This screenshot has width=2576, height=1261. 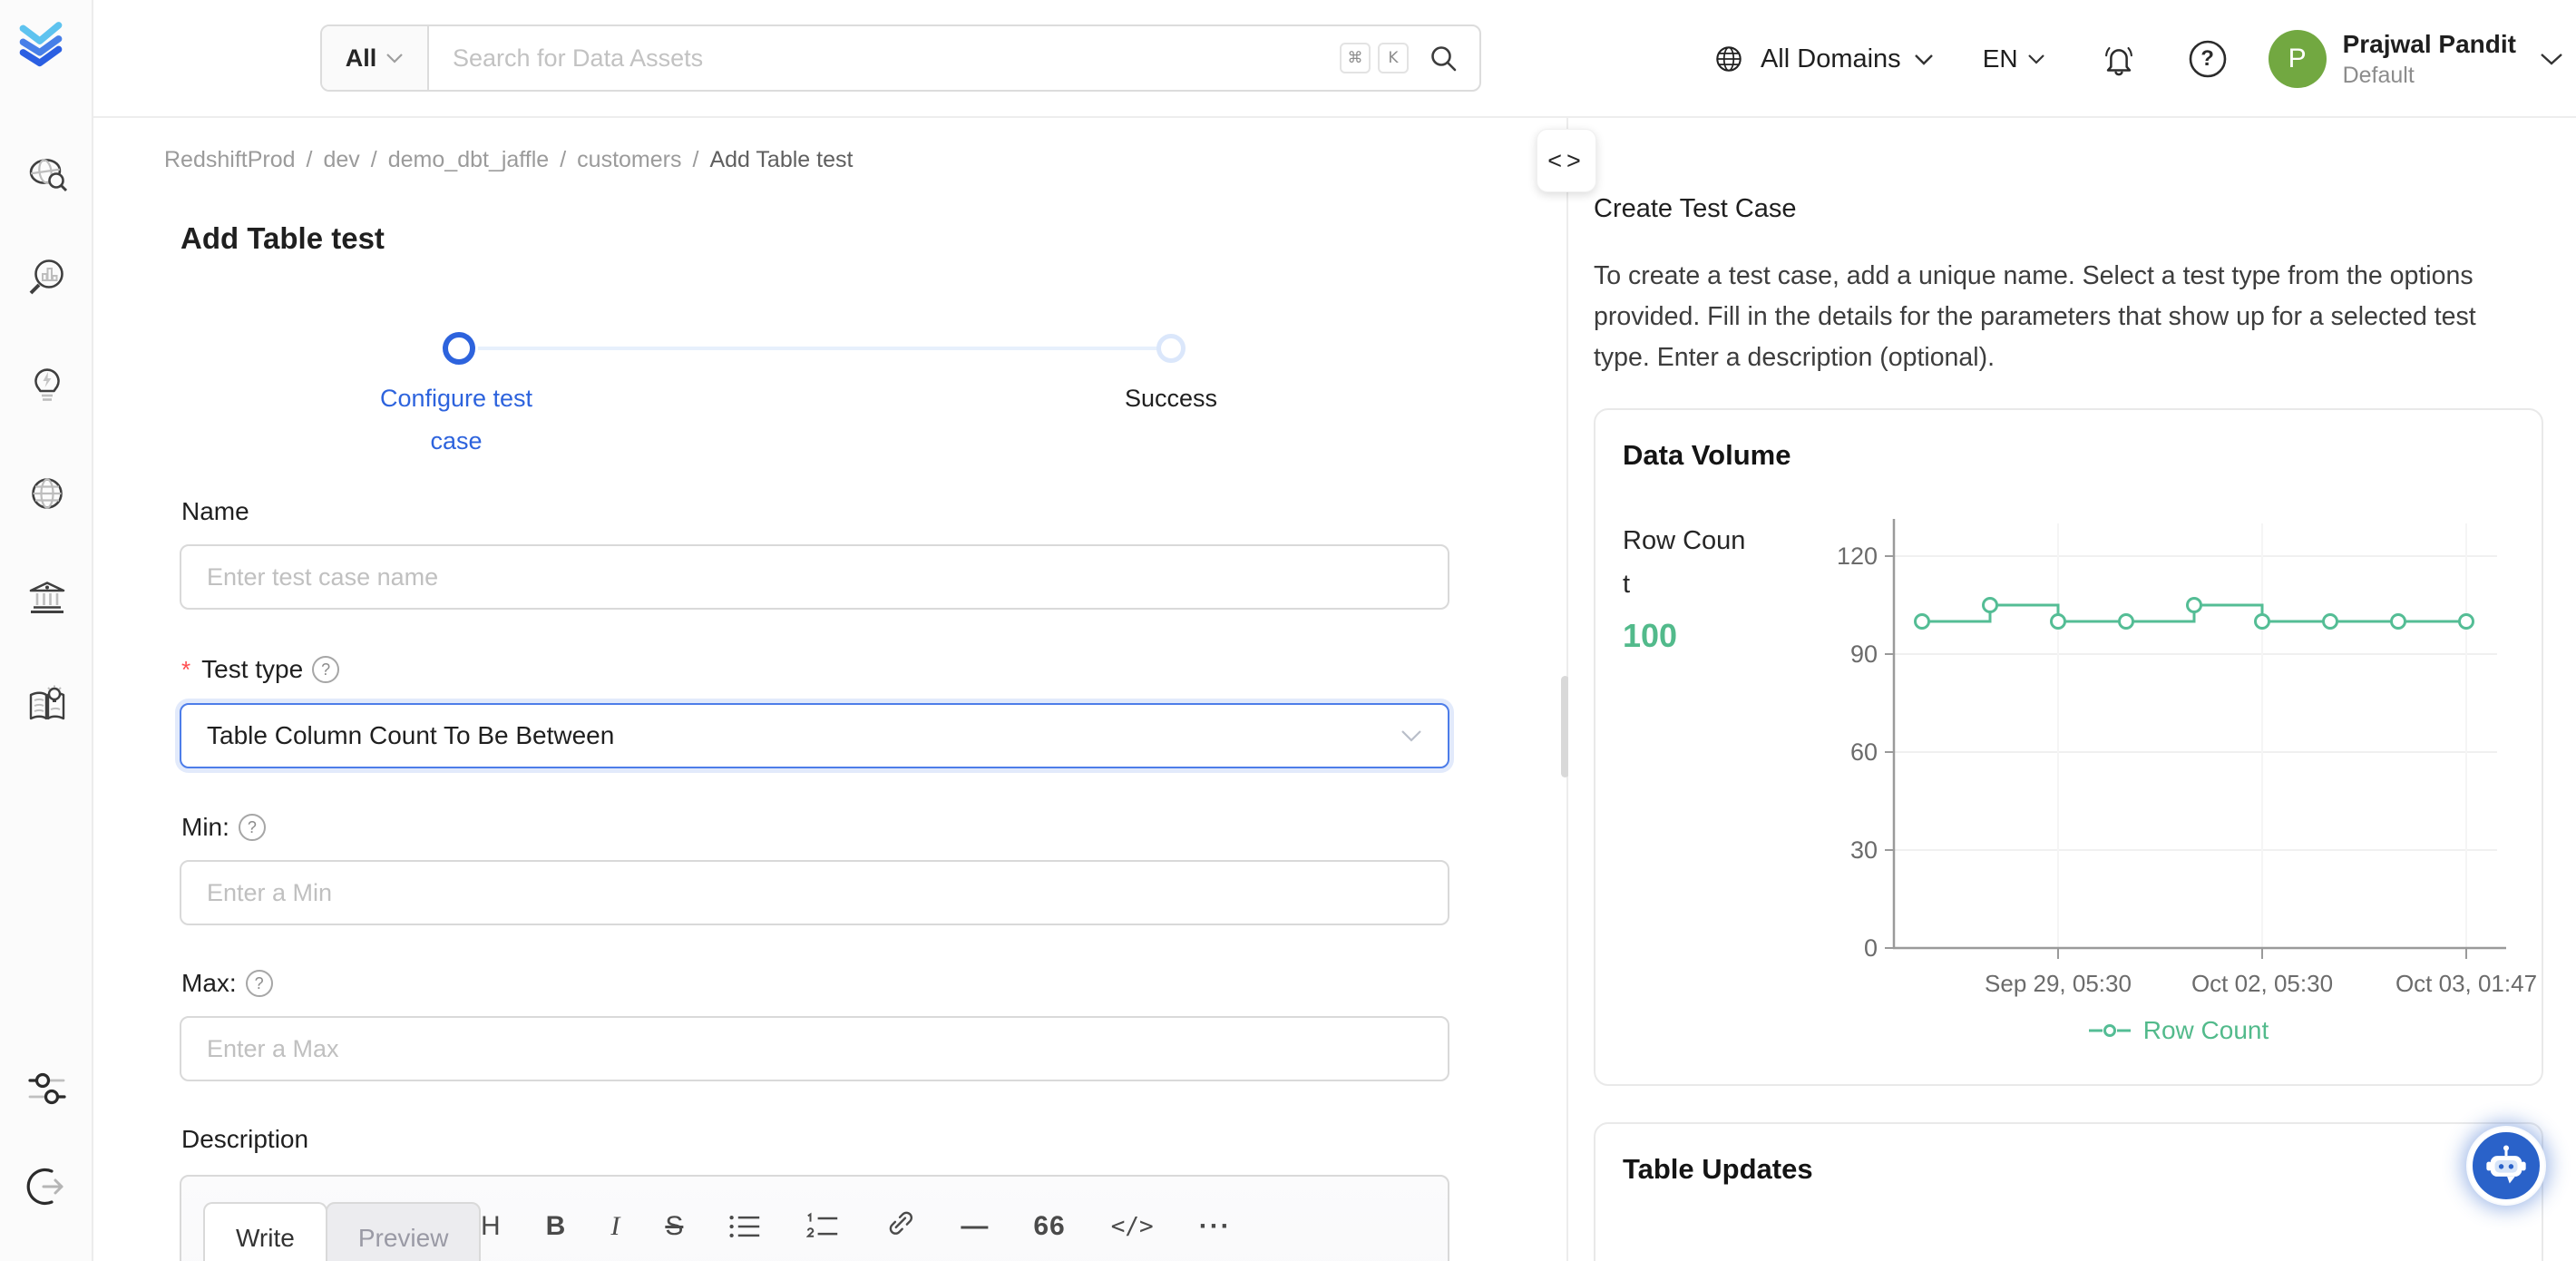 I want to click on row-count-metric-label: Row Count, so click(x=1684, y=562).